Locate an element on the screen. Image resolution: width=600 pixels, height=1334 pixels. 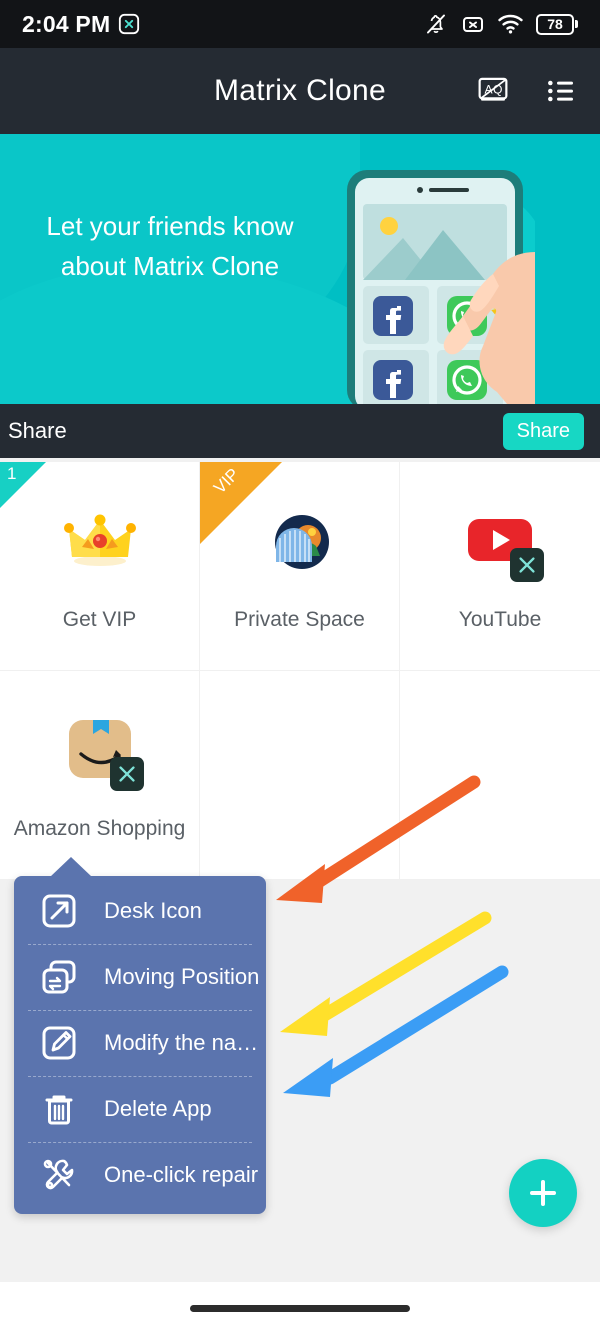
status-bar-right: 78 is located at coordinates (501, 24).